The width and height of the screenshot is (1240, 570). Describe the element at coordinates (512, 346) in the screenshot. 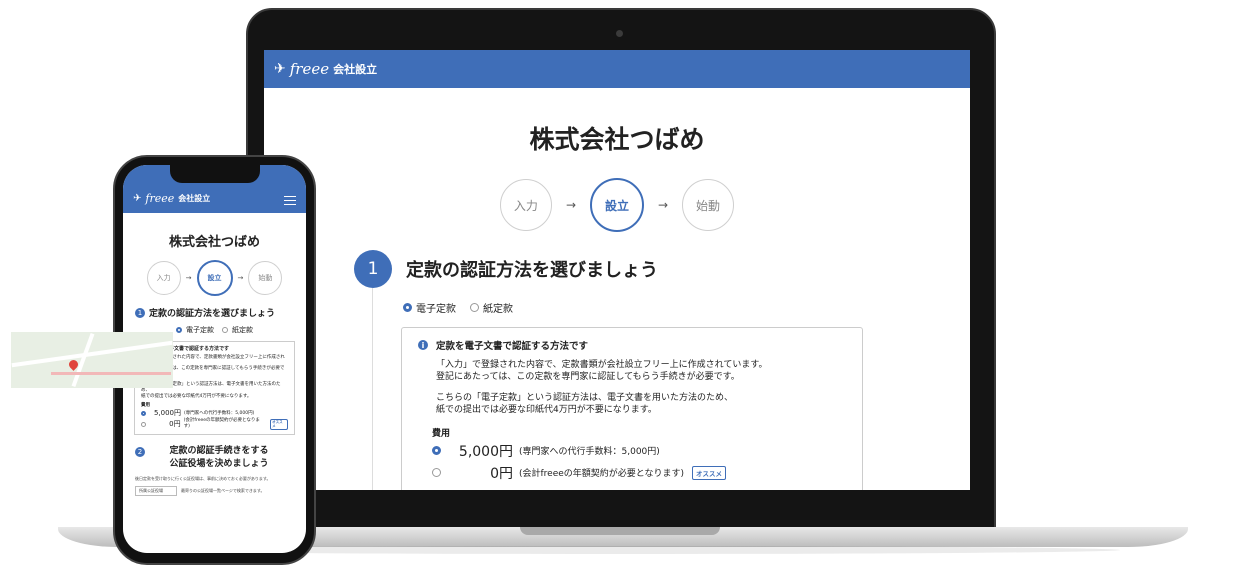

I see `info-title: 定款を電子文書で認証する方法です` at that location.